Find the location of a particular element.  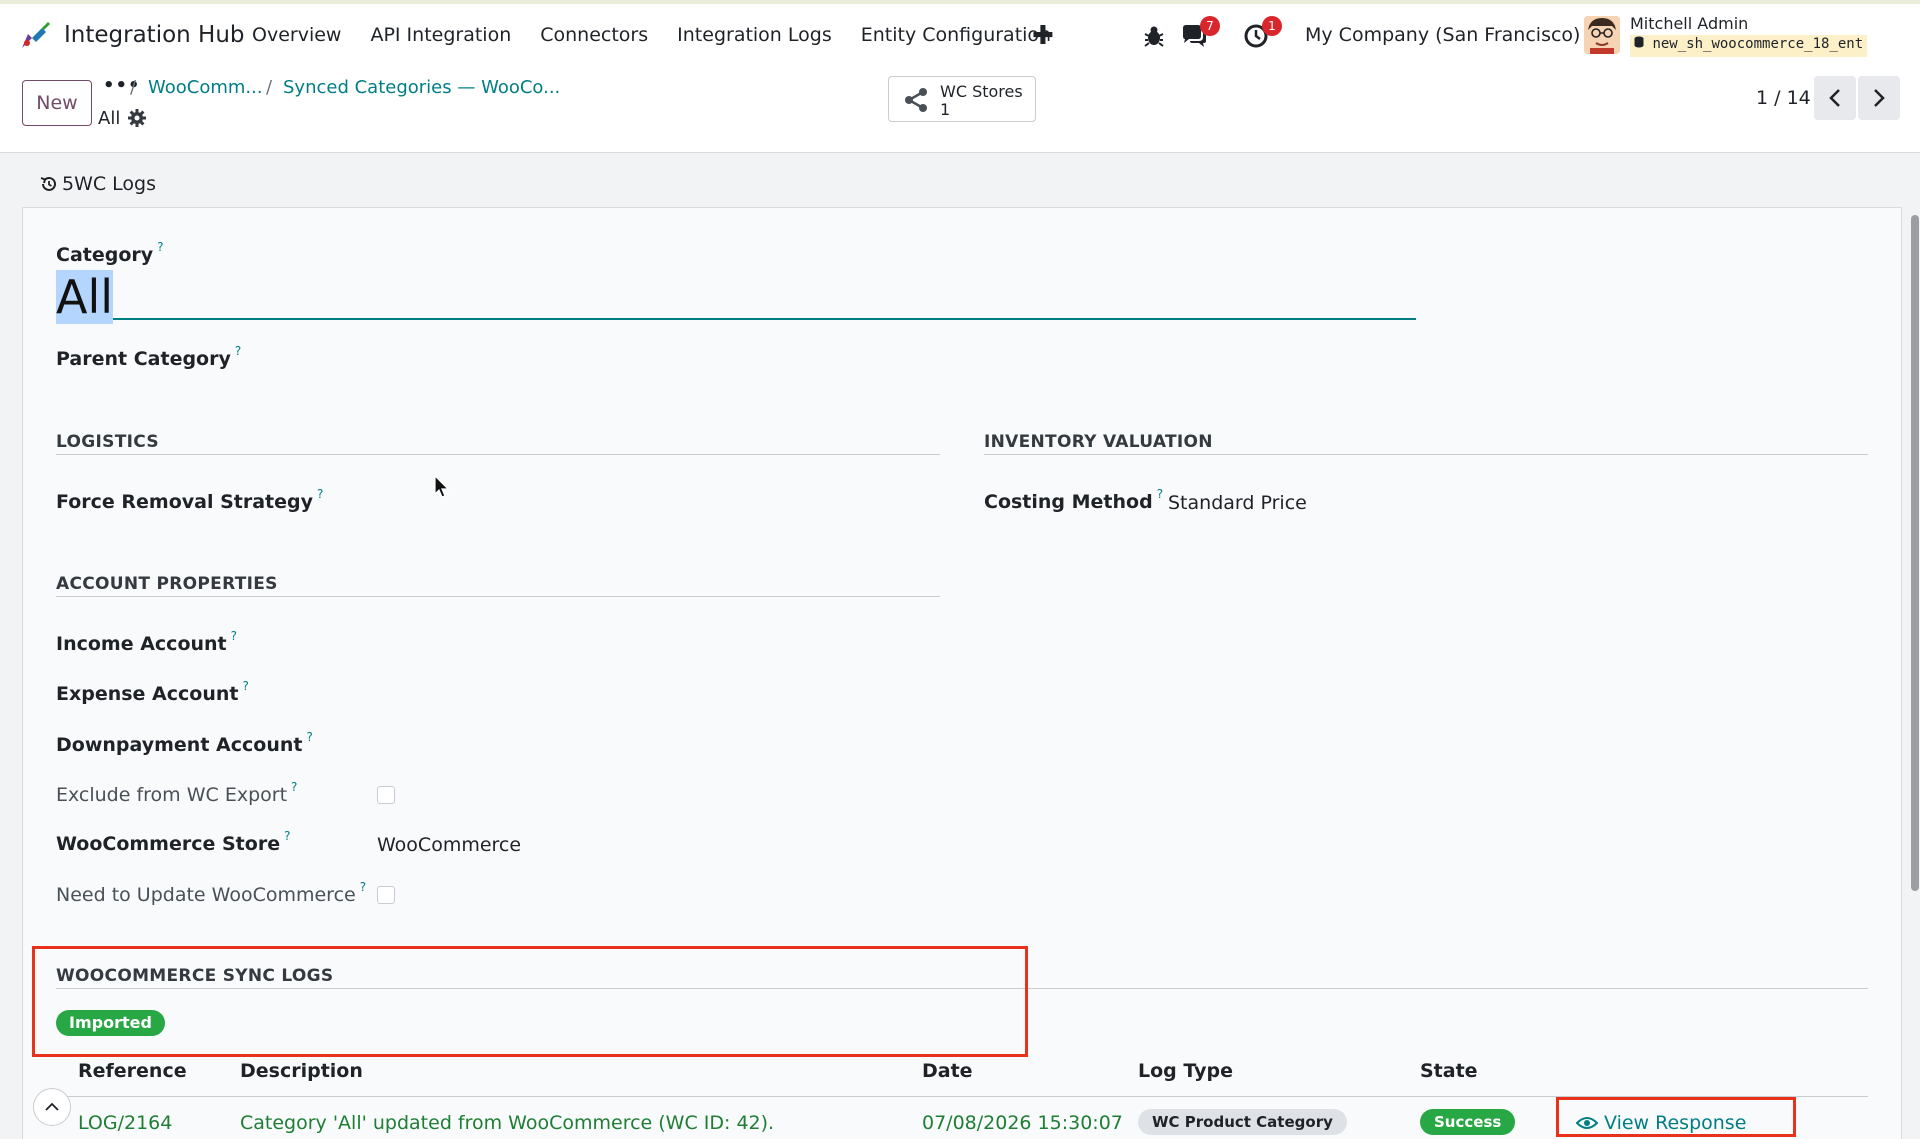

user-avatar is located at coordinates (1602, 35).